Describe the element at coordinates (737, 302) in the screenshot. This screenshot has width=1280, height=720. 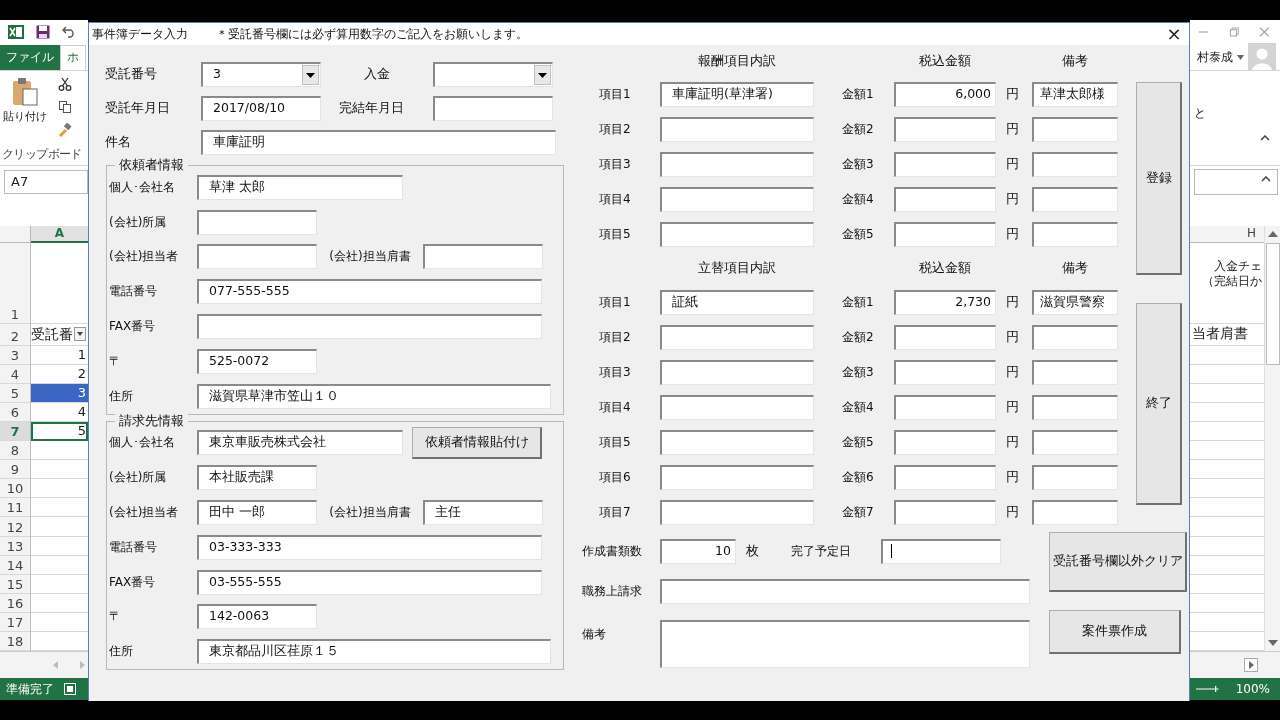
I see `input-field: 証紙` at that location.